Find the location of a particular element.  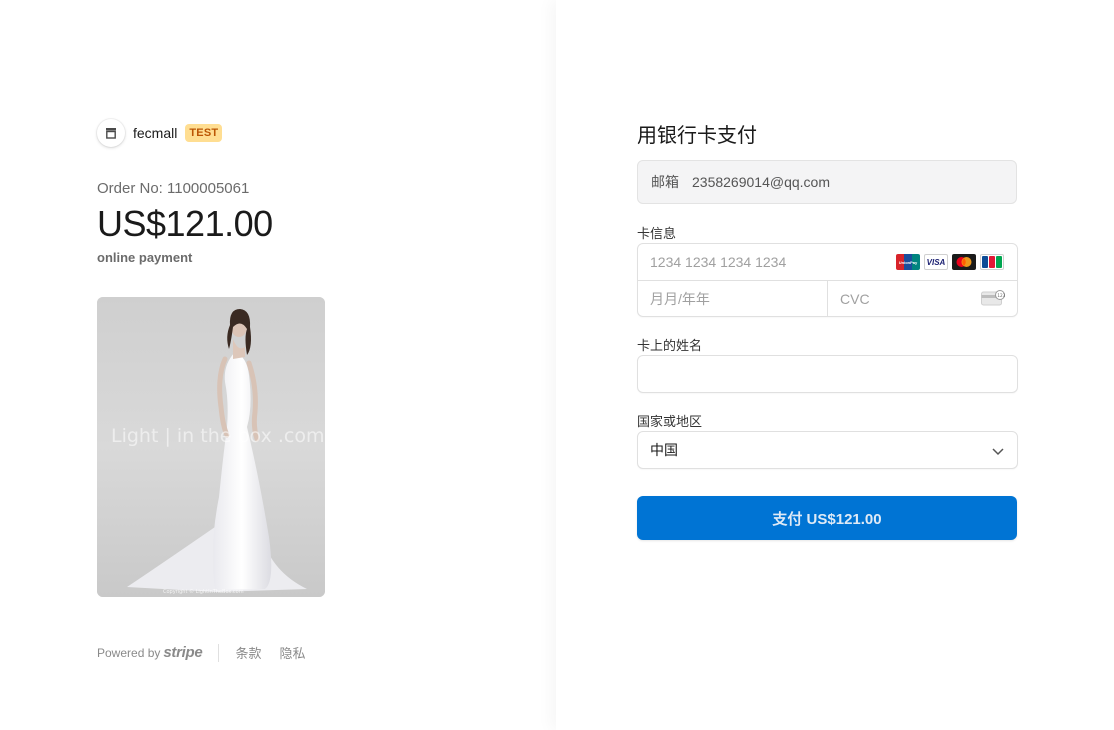

card-expiry-input: 月月/年年 is located at coordinates (733, 299).